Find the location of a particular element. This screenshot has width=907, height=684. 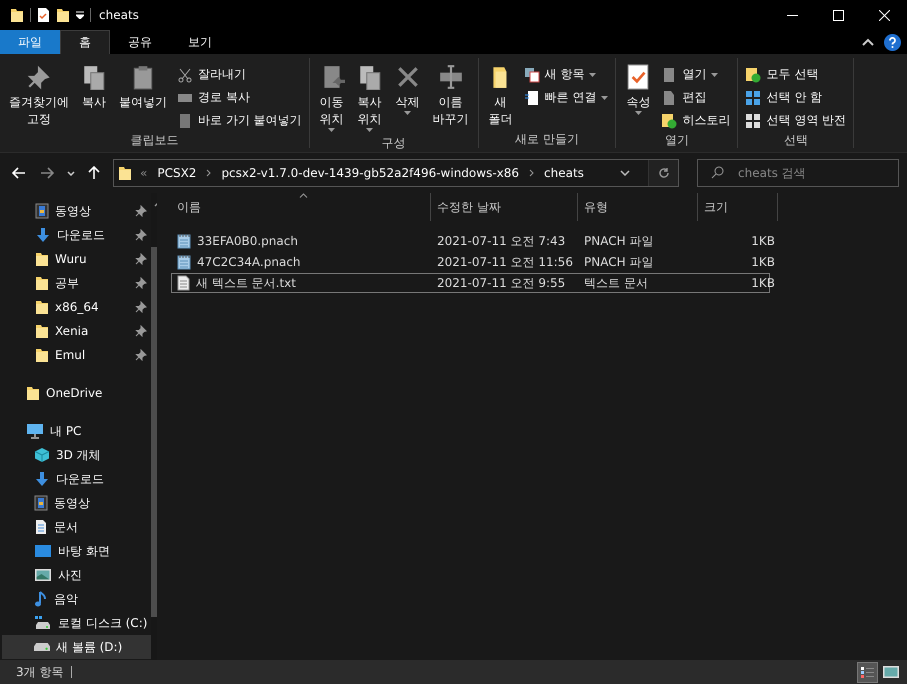

column-header: 수정한 날짜 is located at coordinates (504, 207).